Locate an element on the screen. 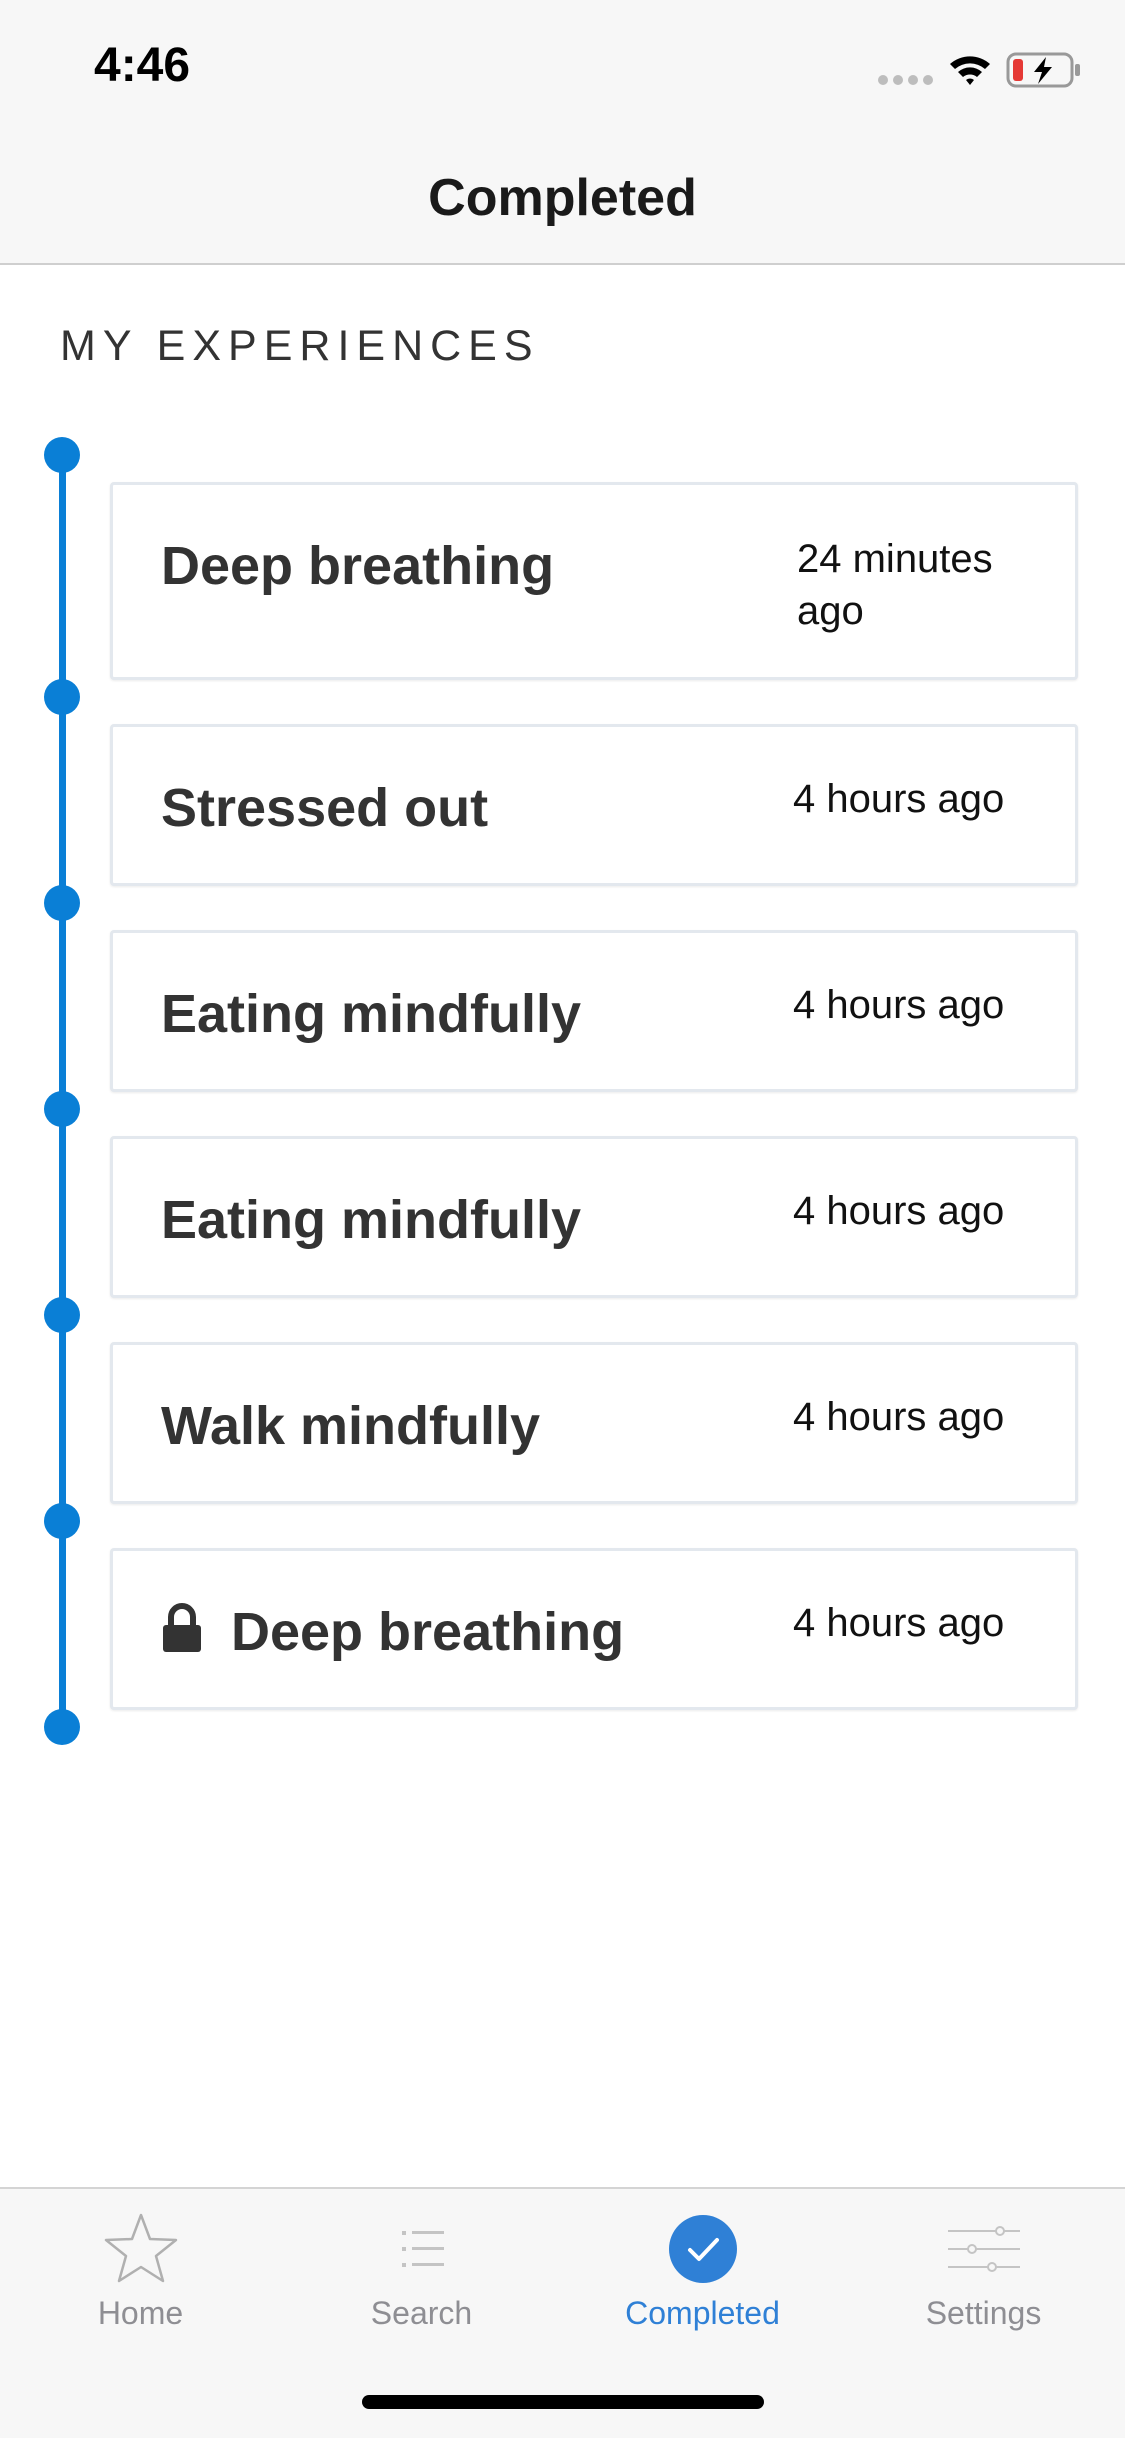  tab-settings: Settings is located at coordinates (983, 2269).